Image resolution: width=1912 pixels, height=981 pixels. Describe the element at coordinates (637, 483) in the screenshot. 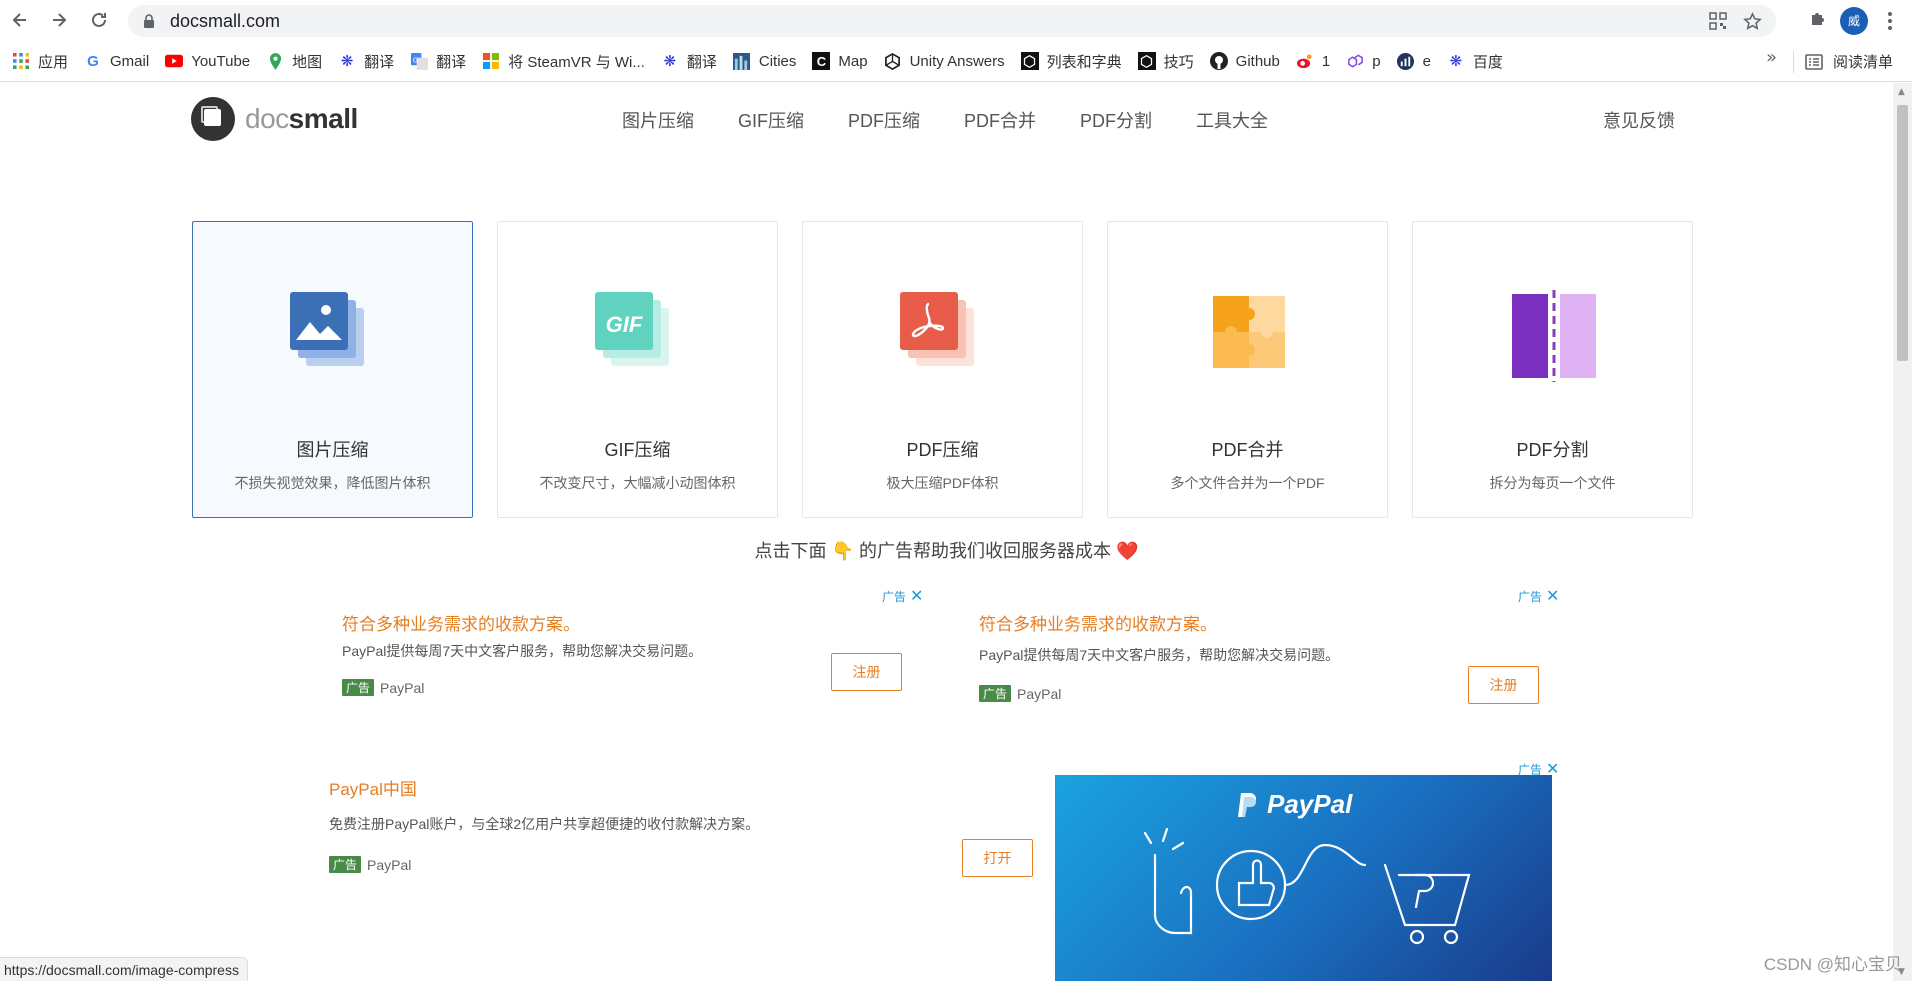

I see `card-desc: 不改变尺寸，大幅减小动图体积` at that location.